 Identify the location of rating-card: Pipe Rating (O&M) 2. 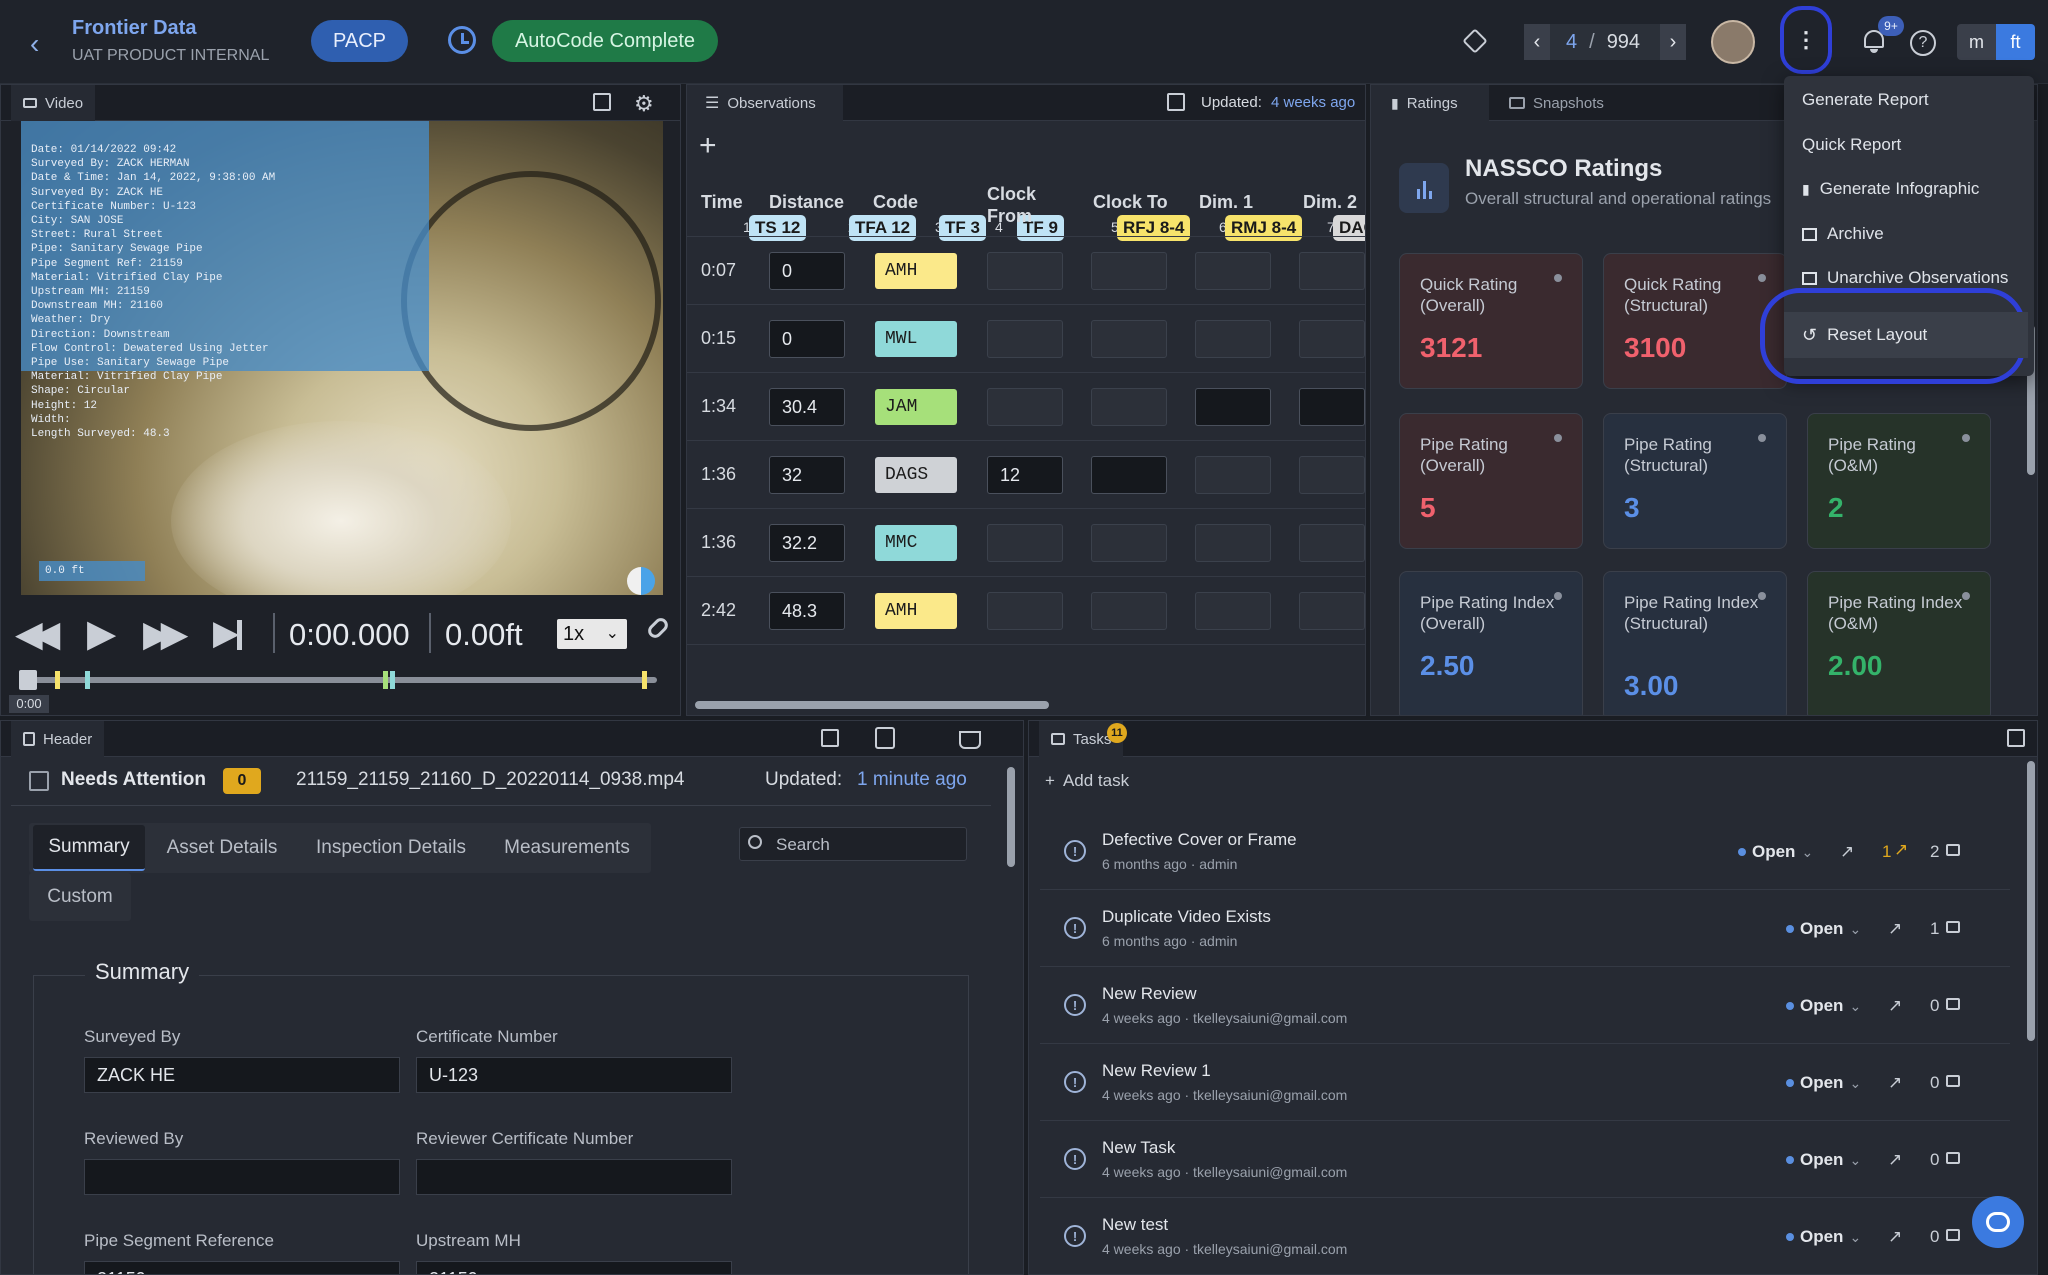
(1899, 481).